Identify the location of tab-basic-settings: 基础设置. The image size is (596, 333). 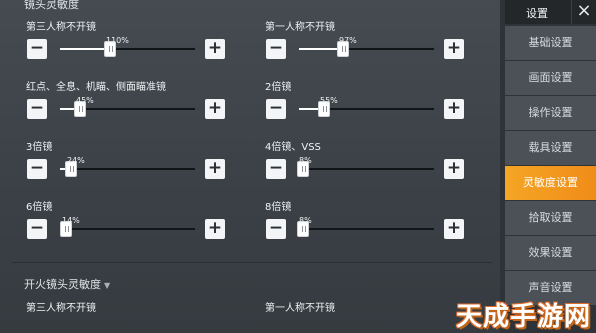
(550, 43).